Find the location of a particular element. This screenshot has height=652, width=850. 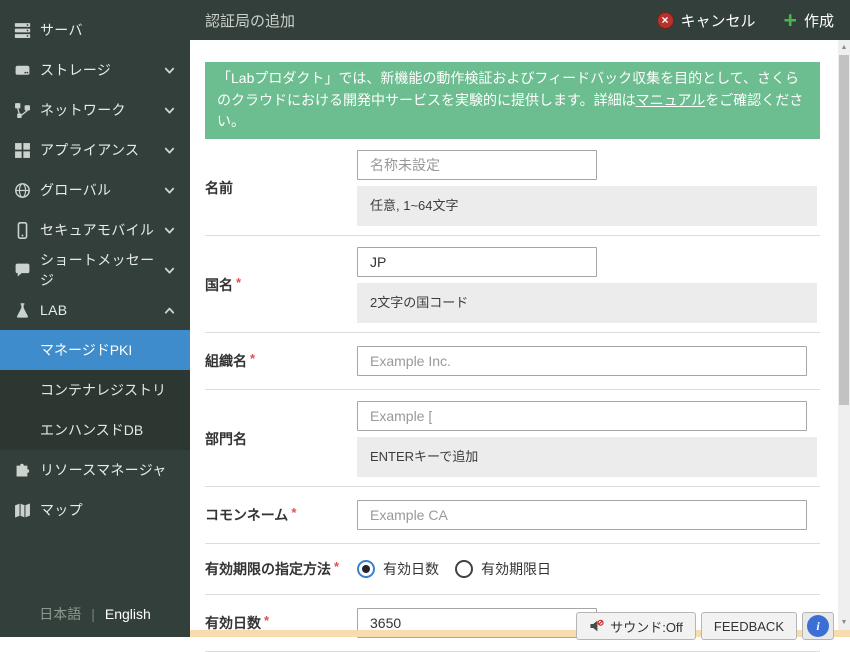

flask-icon is located at coordinates (22, 310).